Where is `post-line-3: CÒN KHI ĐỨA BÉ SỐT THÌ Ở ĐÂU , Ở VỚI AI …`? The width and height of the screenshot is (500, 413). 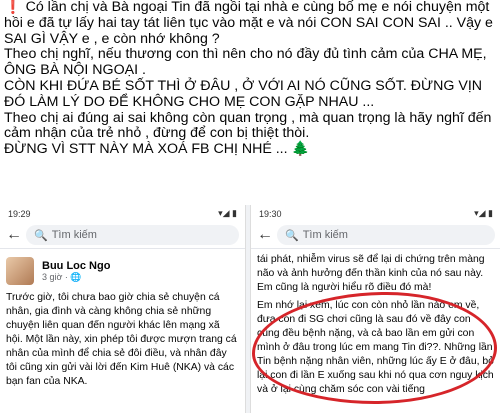
post-line-3: CÒN KHI ĐỨA BÉ SỐT THÌ Ở ĐÂU , Ở VỚI AI … is located at coordinates (243, 93).